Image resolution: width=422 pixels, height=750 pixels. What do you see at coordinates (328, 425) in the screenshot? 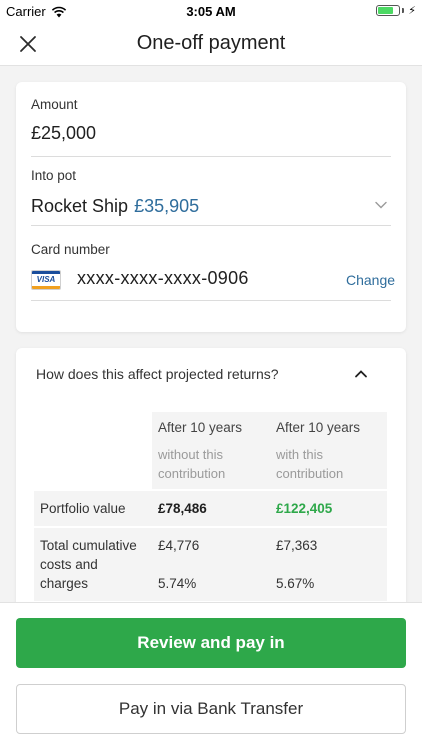
I see `column-header-with: After 10 years` at bounding box center [328, 425].